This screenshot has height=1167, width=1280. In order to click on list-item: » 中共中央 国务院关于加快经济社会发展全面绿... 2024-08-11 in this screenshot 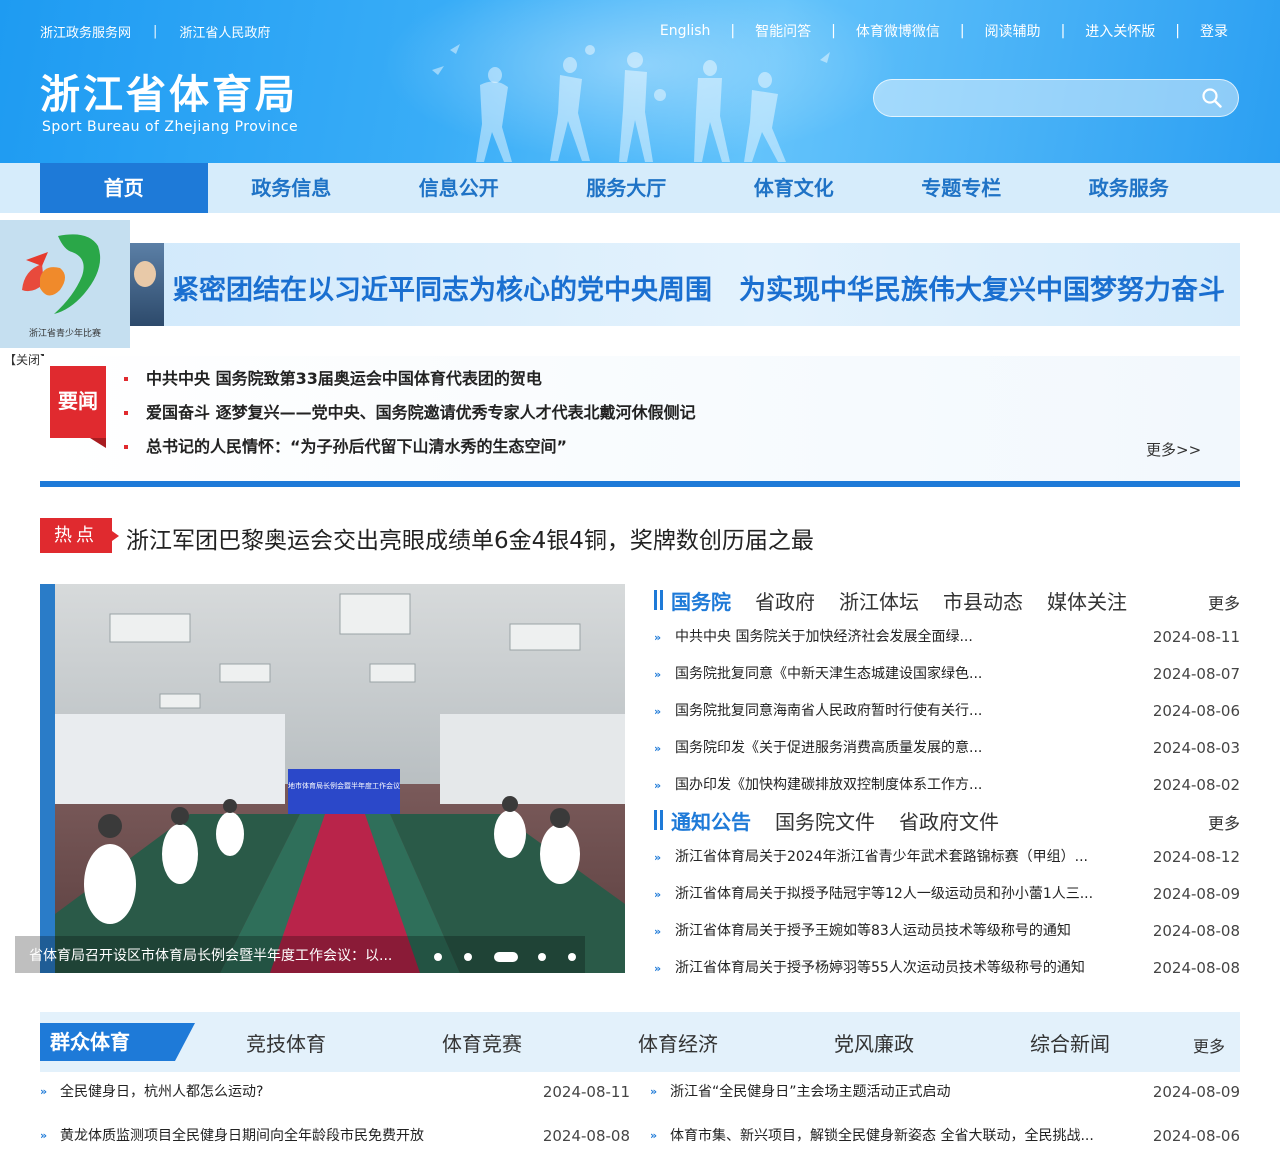, I will do `click(947, 637)`.